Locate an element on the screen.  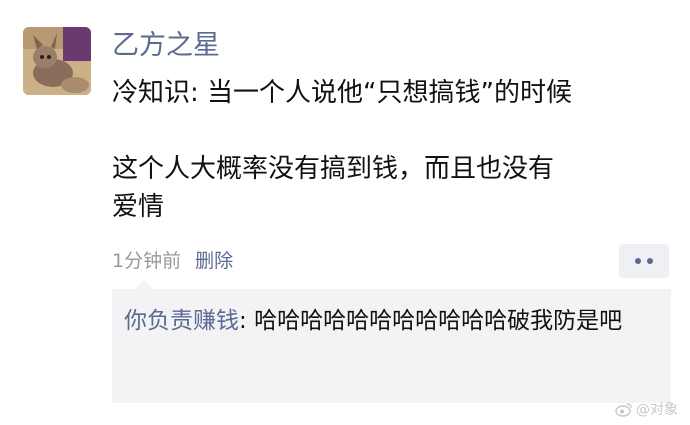
comment-item: 你负责赚钱: 哈哈哈哈哈哈哈哈哈哈哈破我防是吧 is located at coordinates (389, 321).